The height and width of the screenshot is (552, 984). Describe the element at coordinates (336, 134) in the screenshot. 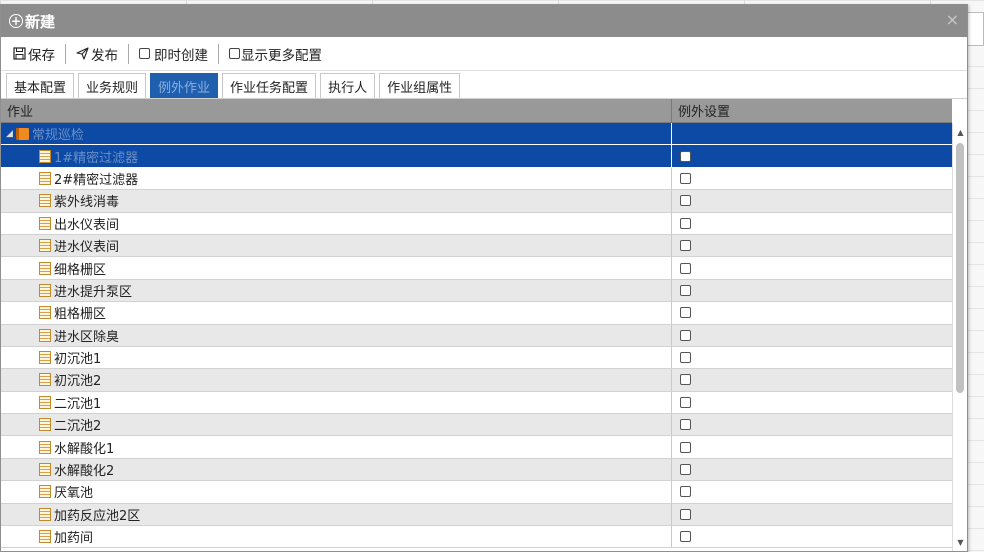

I see `task-cell: ◢ 常规巡检` at that location.